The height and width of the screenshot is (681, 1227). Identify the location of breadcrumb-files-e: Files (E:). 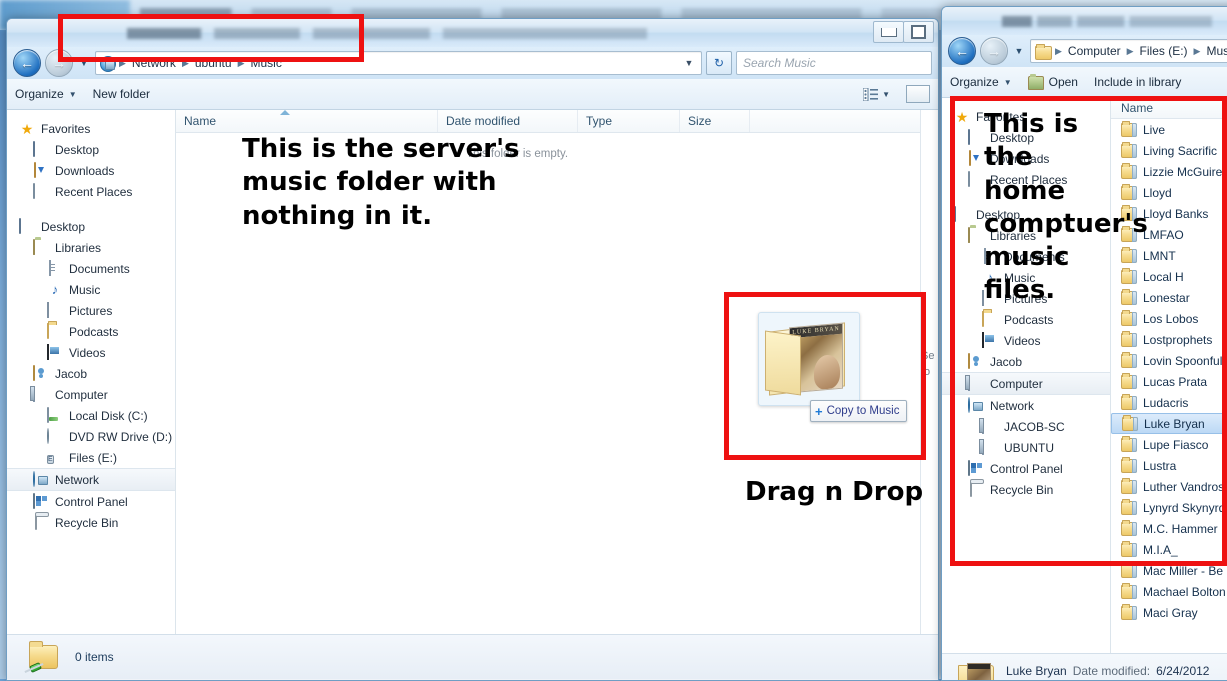
(1164, 51).